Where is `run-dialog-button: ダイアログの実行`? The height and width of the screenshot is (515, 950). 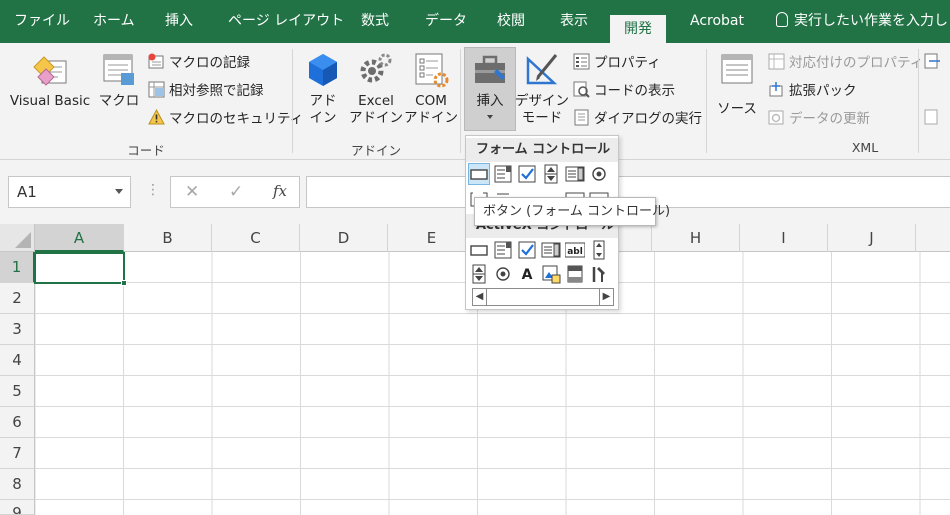 run-dialog-button: ダイアログの実行 is located at coordinates (637, 119).